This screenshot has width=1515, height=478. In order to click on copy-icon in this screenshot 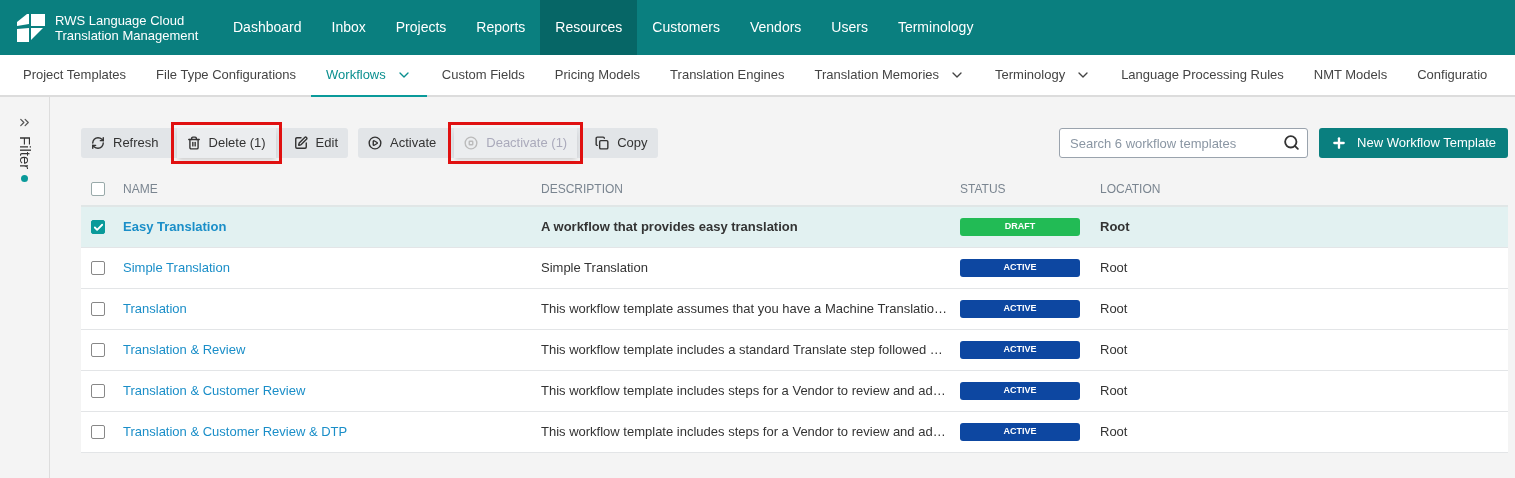, I will do `click(602, 143)`.